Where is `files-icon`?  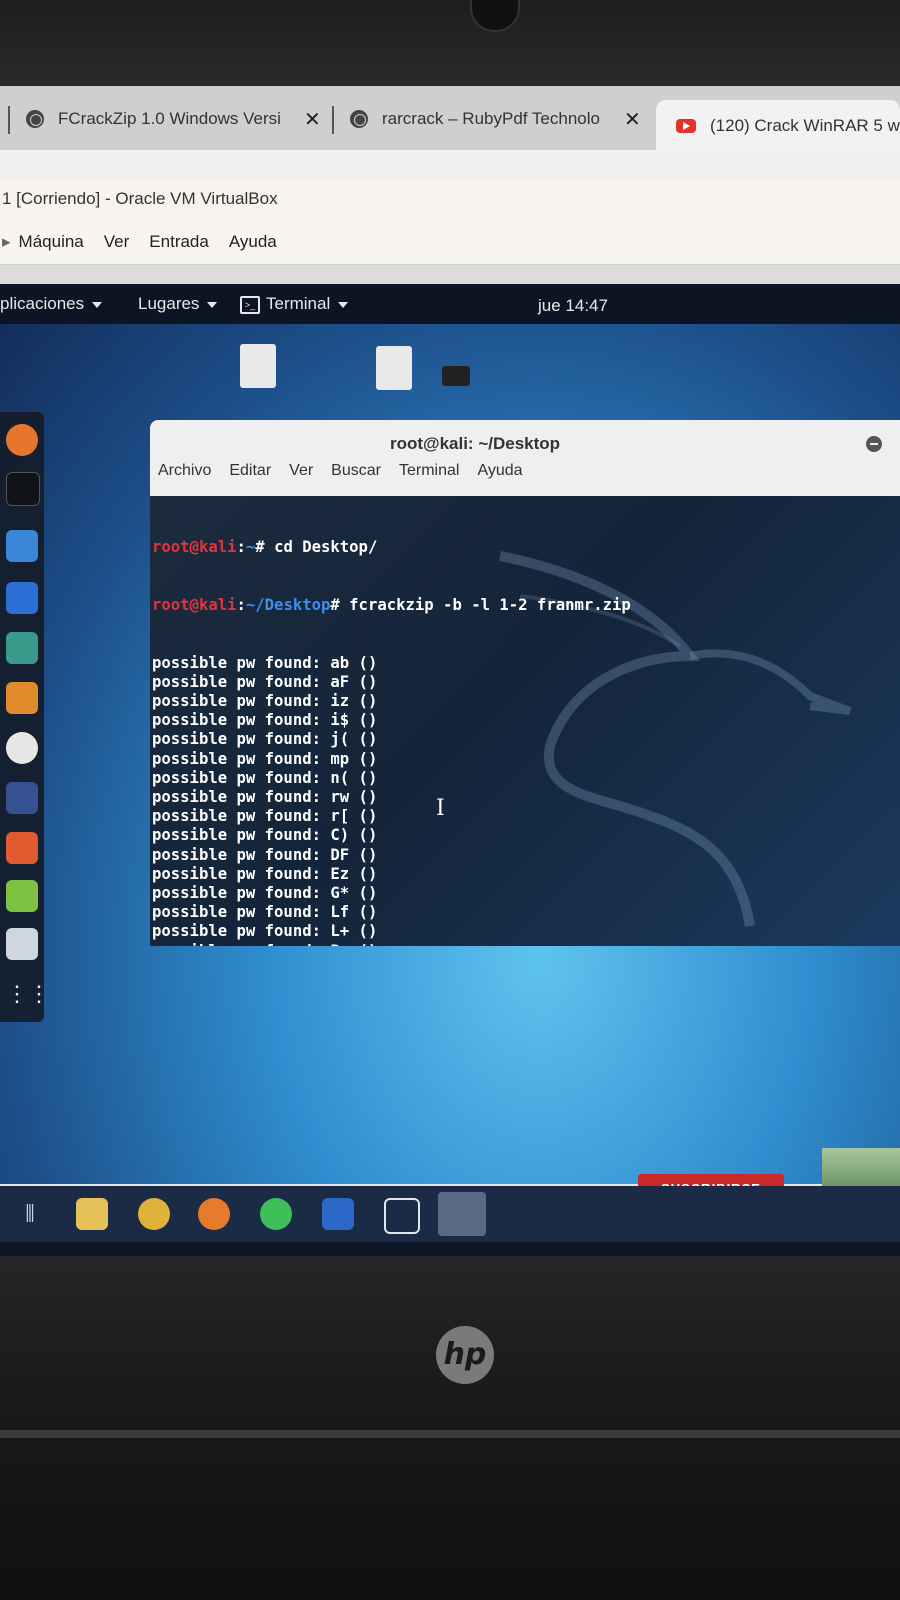
files-icon is located at coordinates (22, 546).